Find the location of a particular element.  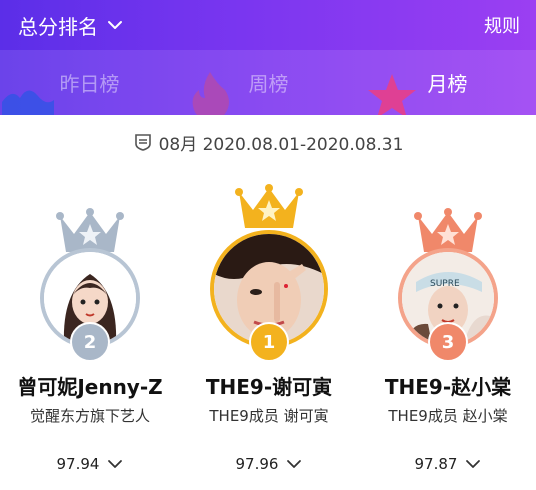

tab-label: 周榜 is located at coordinates (268, 84).